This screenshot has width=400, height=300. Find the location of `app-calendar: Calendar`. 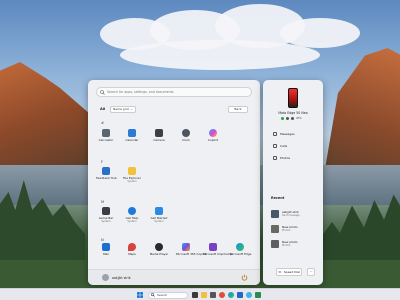

app-calendar: Calendar is located at coordinates (132, 135).